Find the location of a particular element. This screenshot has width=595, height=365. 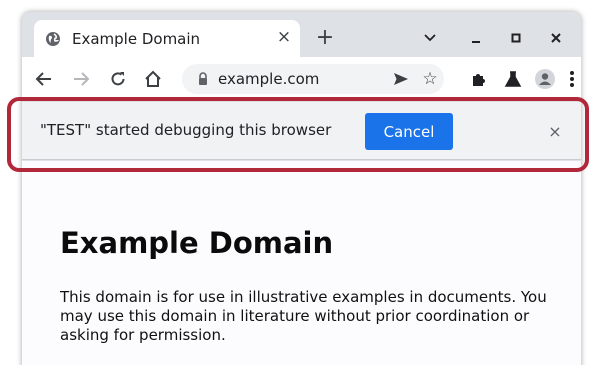

tab-search-chevron-icon is located at coordinates (430, 38).